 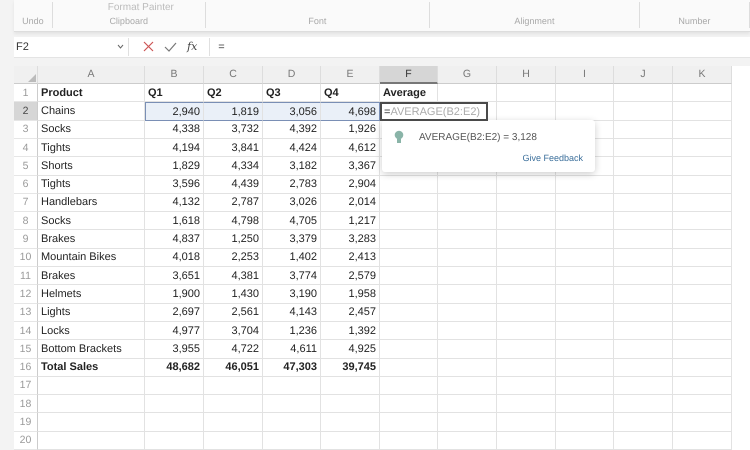 I want to click on column-header: A, so click(x=91, y=75).